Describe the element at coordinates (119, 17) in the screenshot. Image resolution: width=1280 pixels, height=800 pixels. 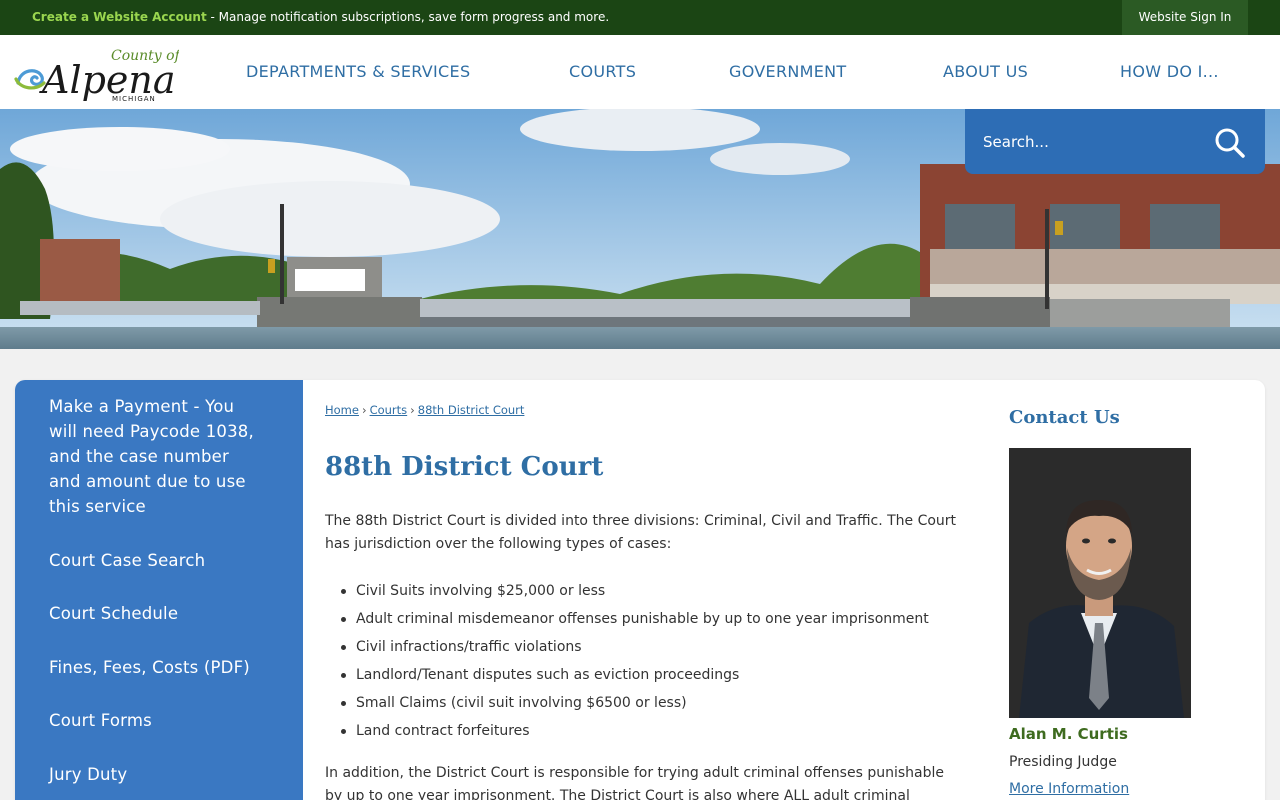
I see `create-account-link: Create a Website Account` at that location.